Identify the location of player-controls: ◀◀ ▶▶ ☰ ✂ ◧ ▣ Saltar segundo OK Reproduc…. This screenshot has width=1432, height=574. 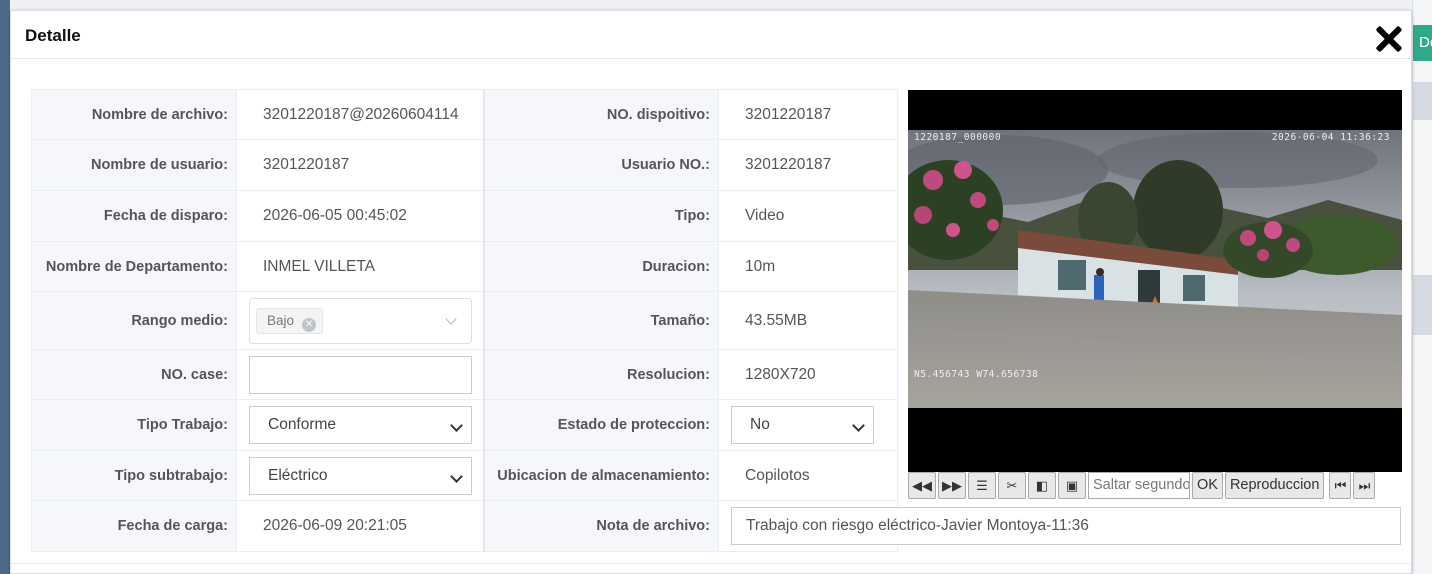
(1155, 485).